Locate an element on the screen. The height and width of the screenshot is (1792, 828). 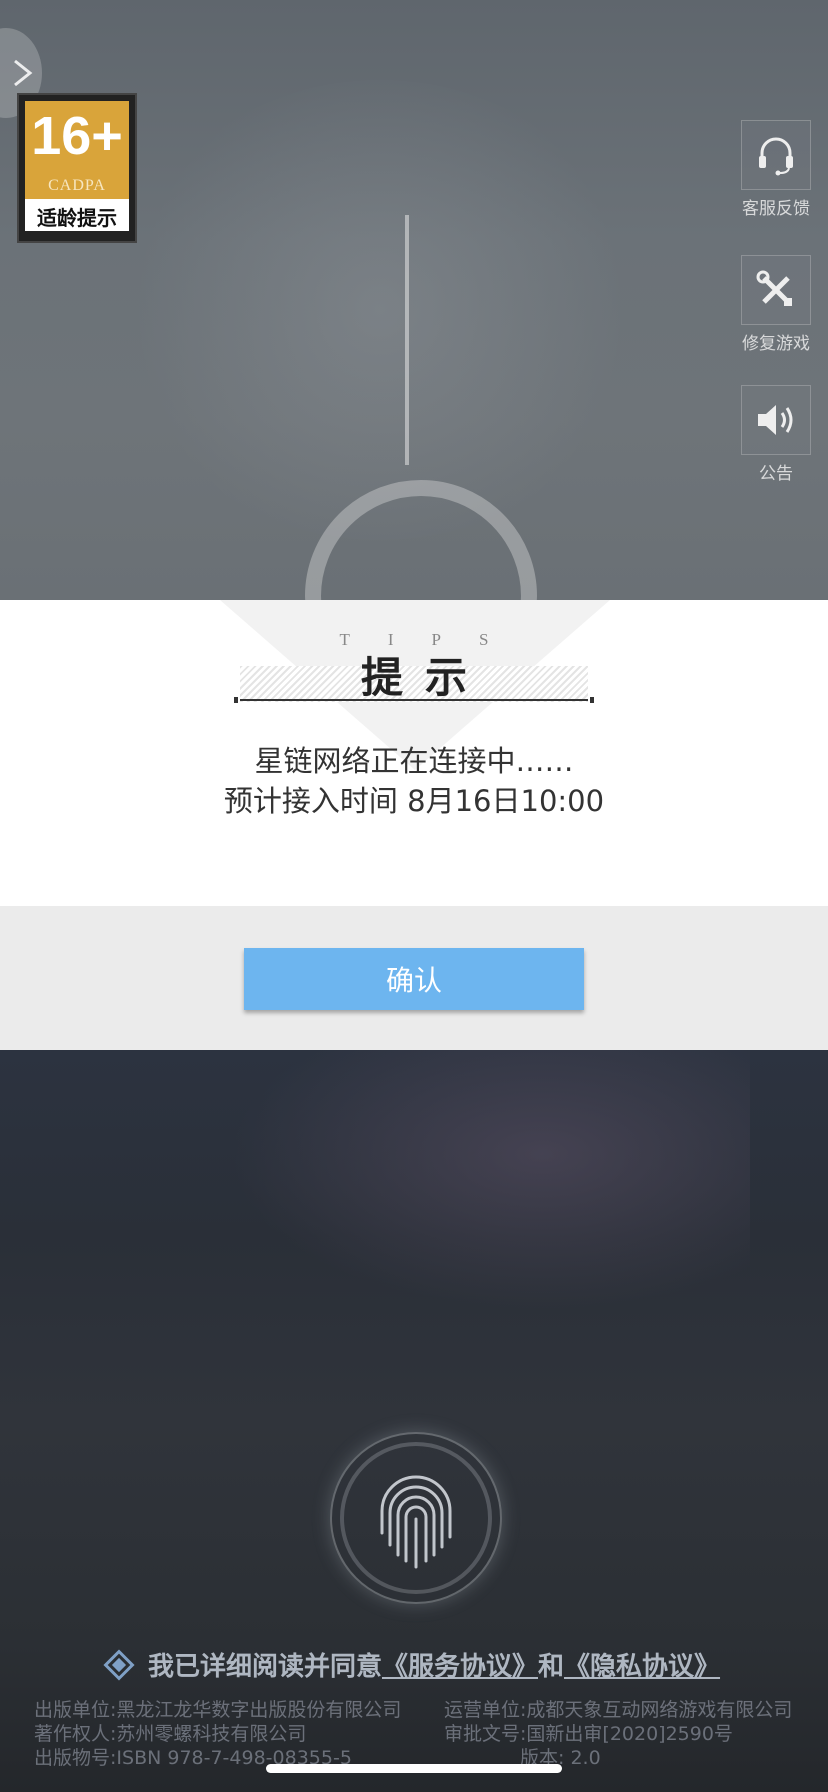
repair-game-label: 修复游戏 is located at coordinates (776, 344).